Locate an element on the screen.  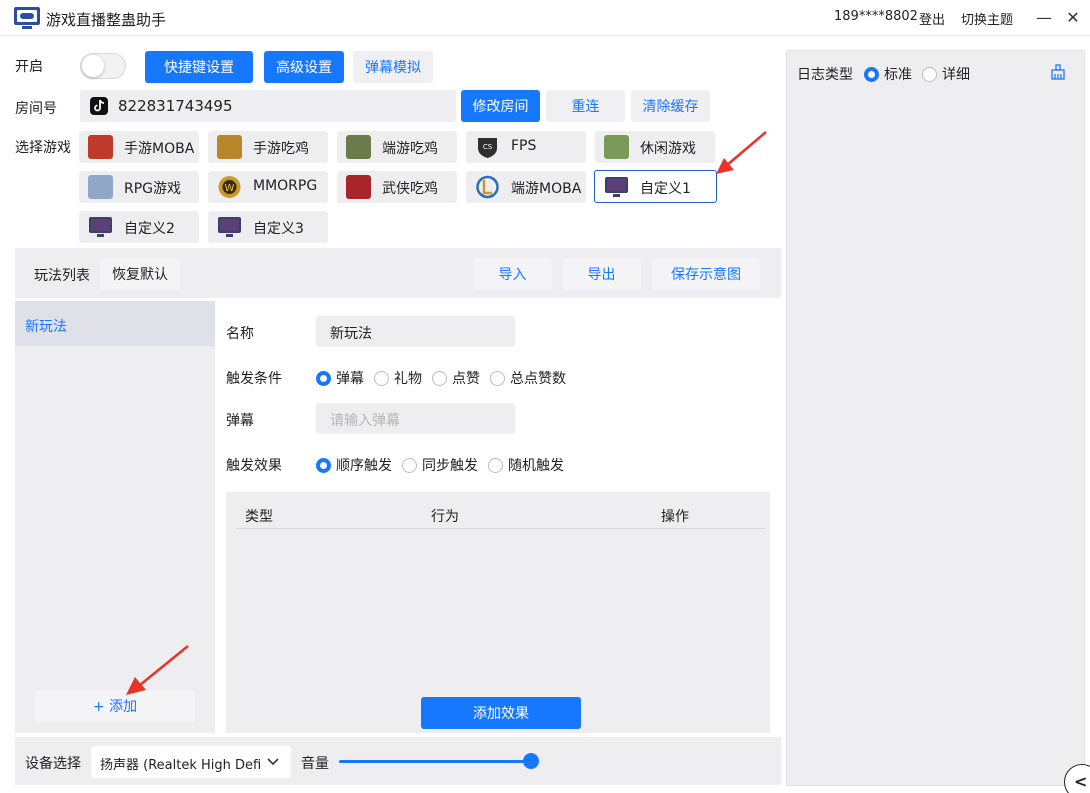
chevron-left-icon: < is located at coordinates (1081, 781).